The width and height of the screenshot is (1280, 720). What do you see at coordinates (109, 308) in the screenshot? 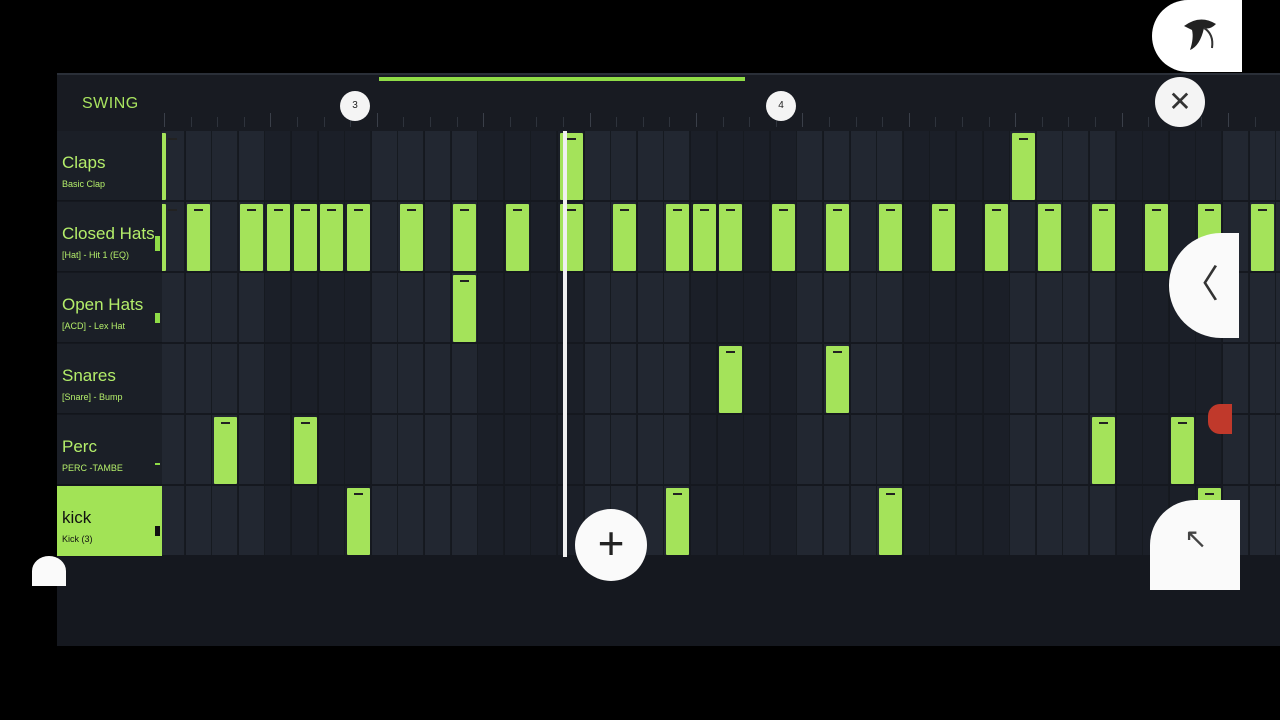
I see `channel-open-hats: Open Hats [ACD] - Lex Hat` at bounding box center [109, 308].